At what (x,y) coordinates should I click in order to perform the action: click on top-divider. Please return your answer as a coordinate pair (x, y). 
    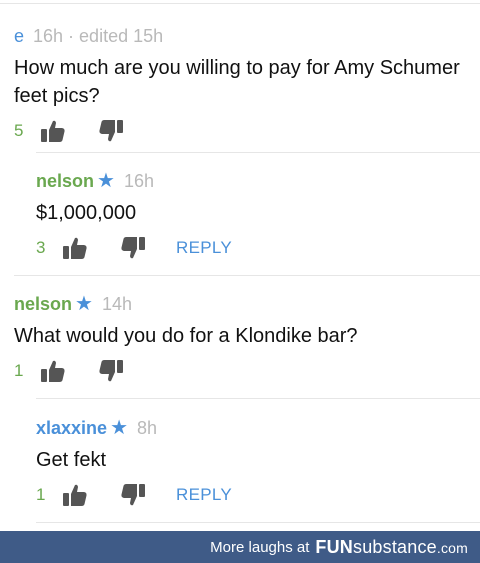
    Looking at the image, I should click on (240, 3).